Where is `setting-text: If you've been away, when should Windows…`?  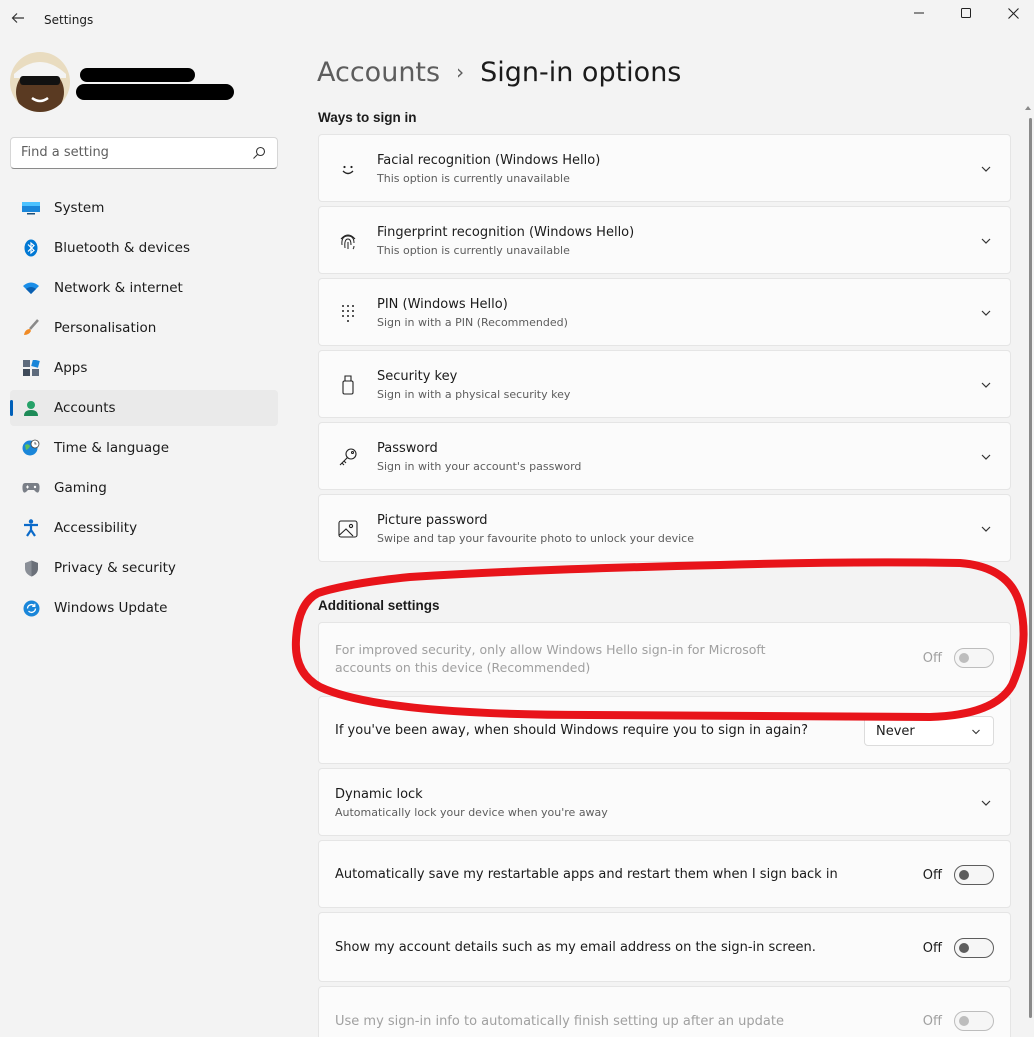
setting-text: If you've been away, when should Windows… is located at coordinates (572, 730).